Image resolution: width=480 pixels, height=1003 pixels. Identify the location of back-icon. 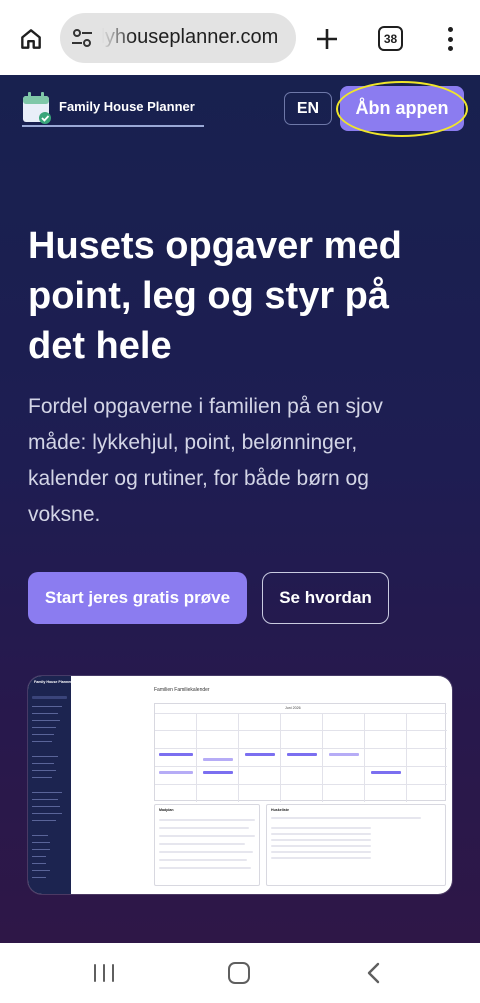
(374, 973).